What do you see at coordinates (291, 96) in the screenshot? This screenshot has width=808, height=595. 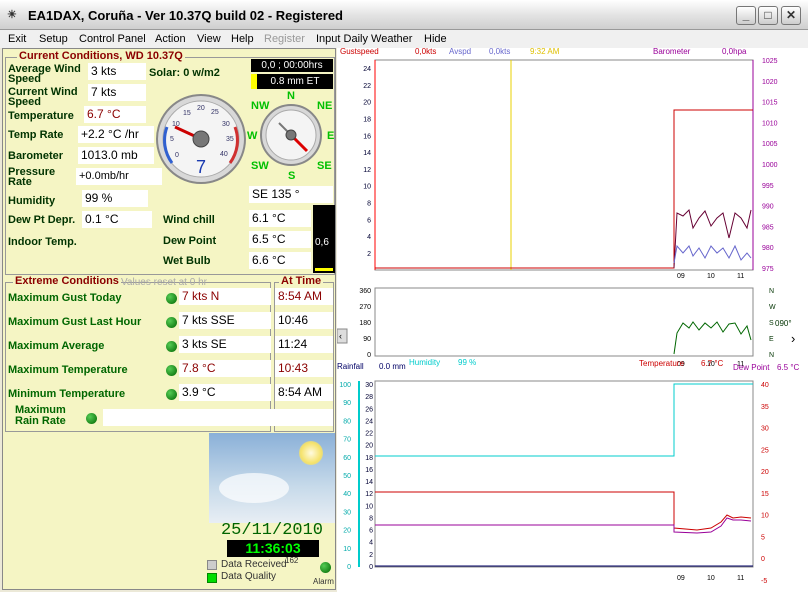 I see `svg-text: N` at bounding box center [291, 96].